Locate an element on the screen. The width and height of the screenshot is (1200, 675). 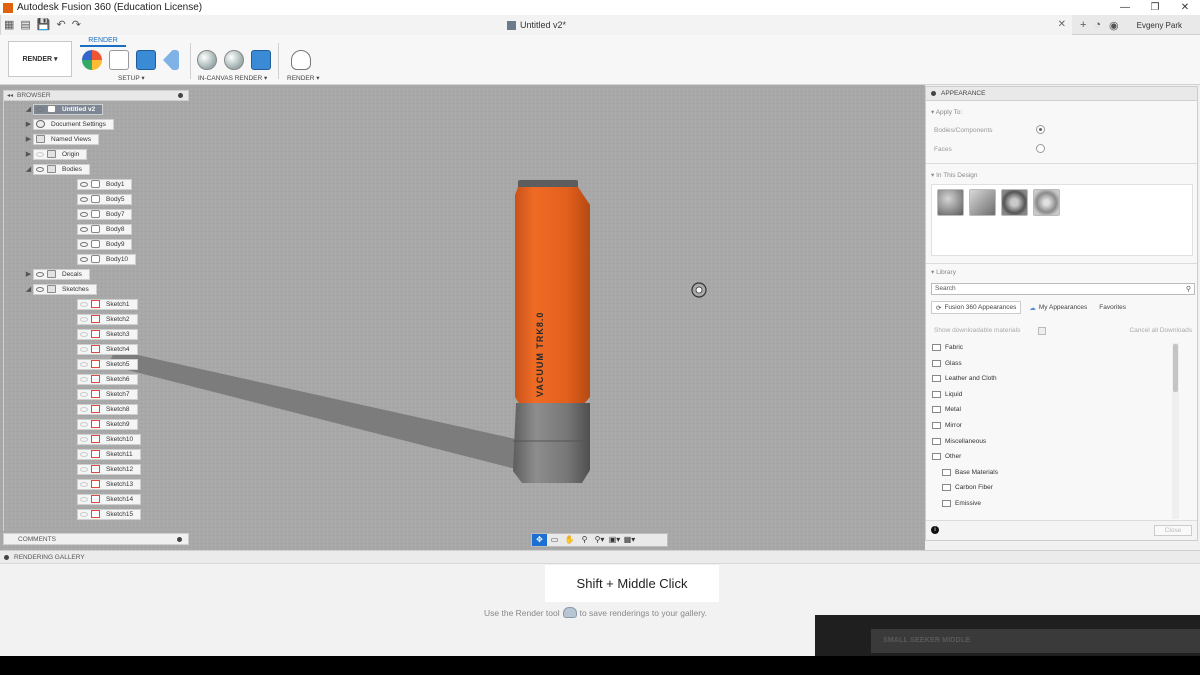
search-icon: ⚲ is located at coordinates (1188, 290).